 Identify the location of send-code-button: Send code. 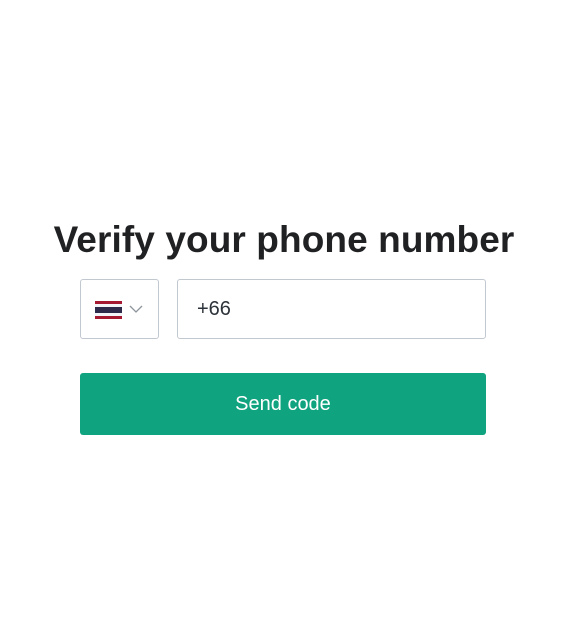
(283, 404).